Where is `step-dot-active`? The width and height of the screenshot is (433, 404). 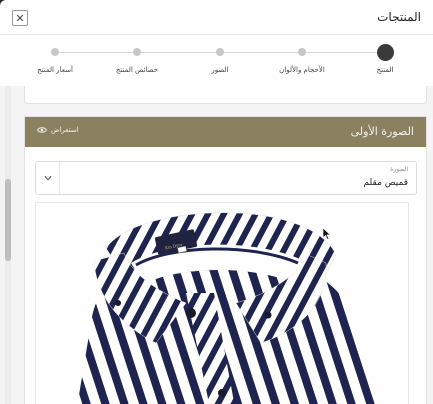 step-dot-active is located at coordinates (385, 52).